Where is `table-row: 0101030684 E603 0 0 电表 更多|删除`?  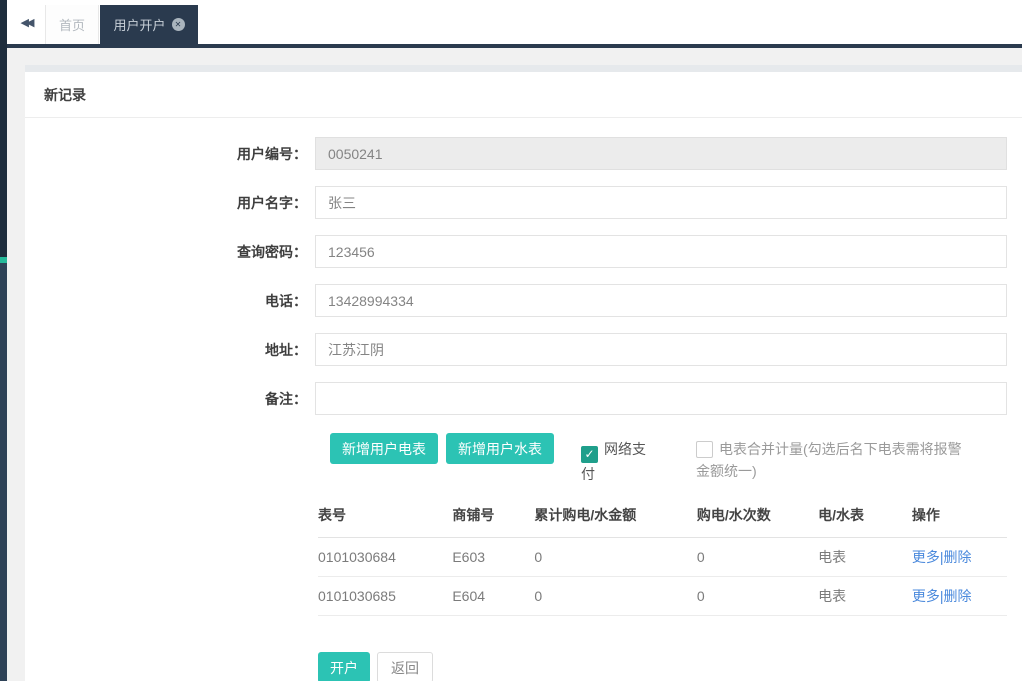 table-row: 0101030684 E603 0 0 电表 更多|删除 is located at coordinates (662, 557).